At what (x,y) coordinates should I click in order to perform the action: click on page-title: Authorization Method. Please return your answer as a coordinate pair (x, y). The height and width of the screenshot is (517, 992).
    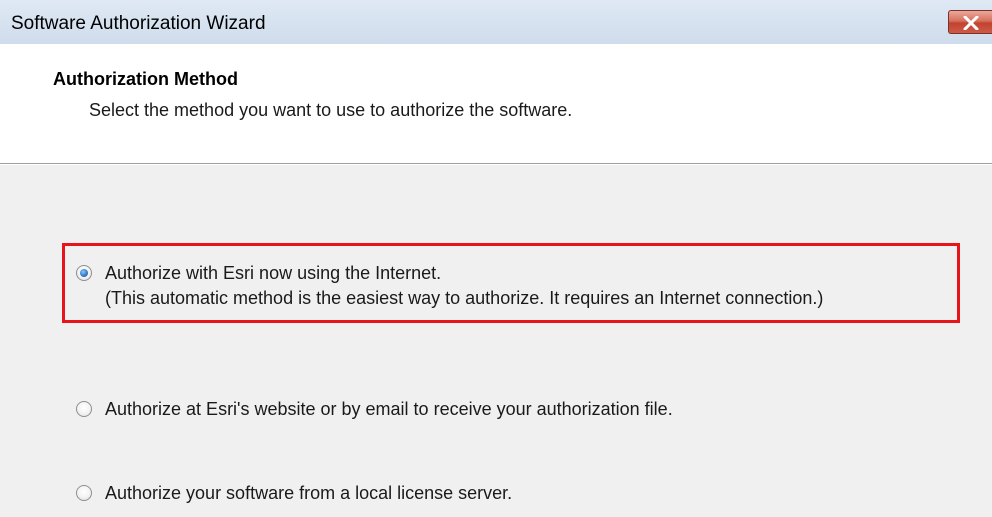
    Looking at the image, I should click on (145, 79).